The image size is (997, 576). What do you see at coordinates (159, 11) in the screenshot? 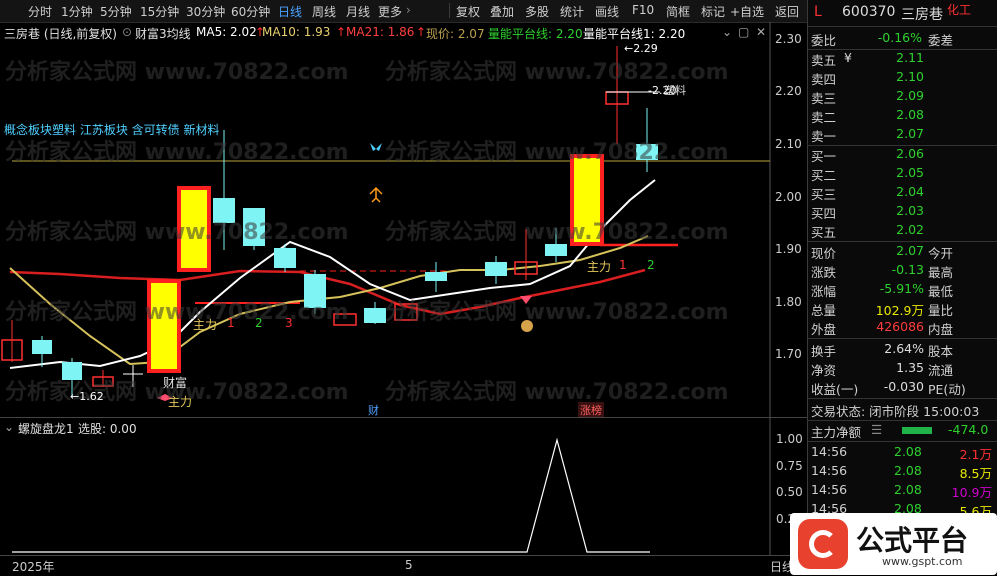
I see `tab-15min: 15分钟` at bounding box center [159, 11].